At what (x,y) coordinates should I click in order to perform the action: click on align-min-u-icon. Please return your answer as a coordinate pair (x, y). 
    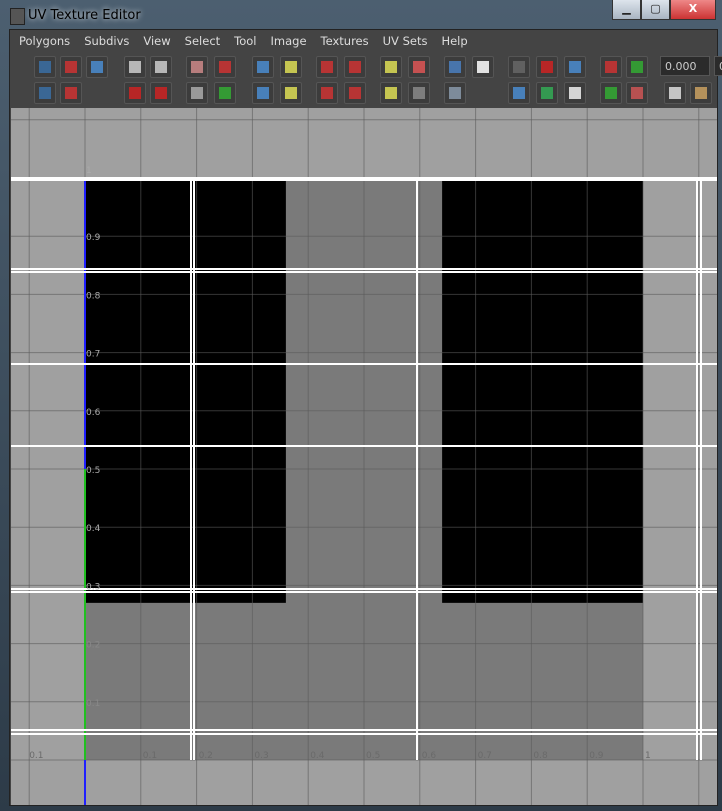
    Looking at the image, I should click on (327, 67).